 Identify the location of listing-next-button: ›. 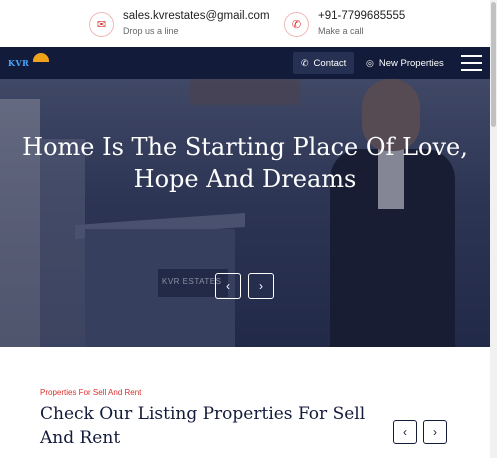
(435, 432).